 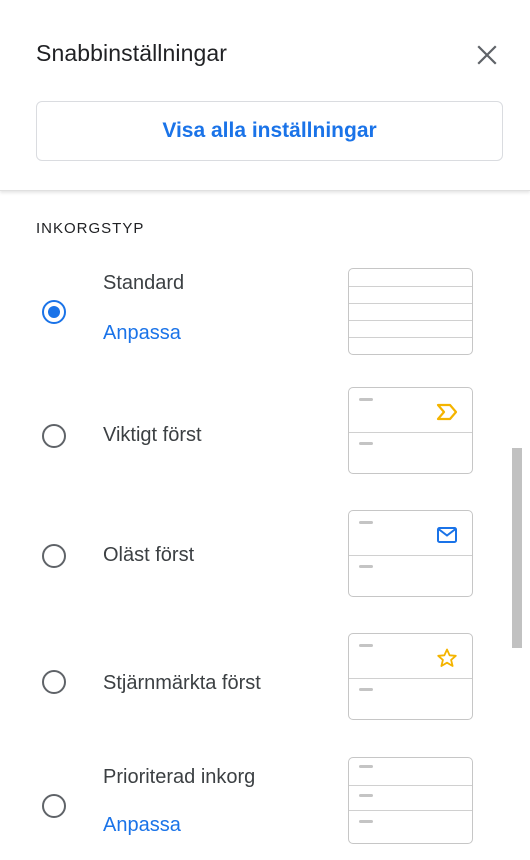 What do you see at coordinates (144, 283) in the screenshot?
I see `option-label: Standard` at bounding box center [144, 283].